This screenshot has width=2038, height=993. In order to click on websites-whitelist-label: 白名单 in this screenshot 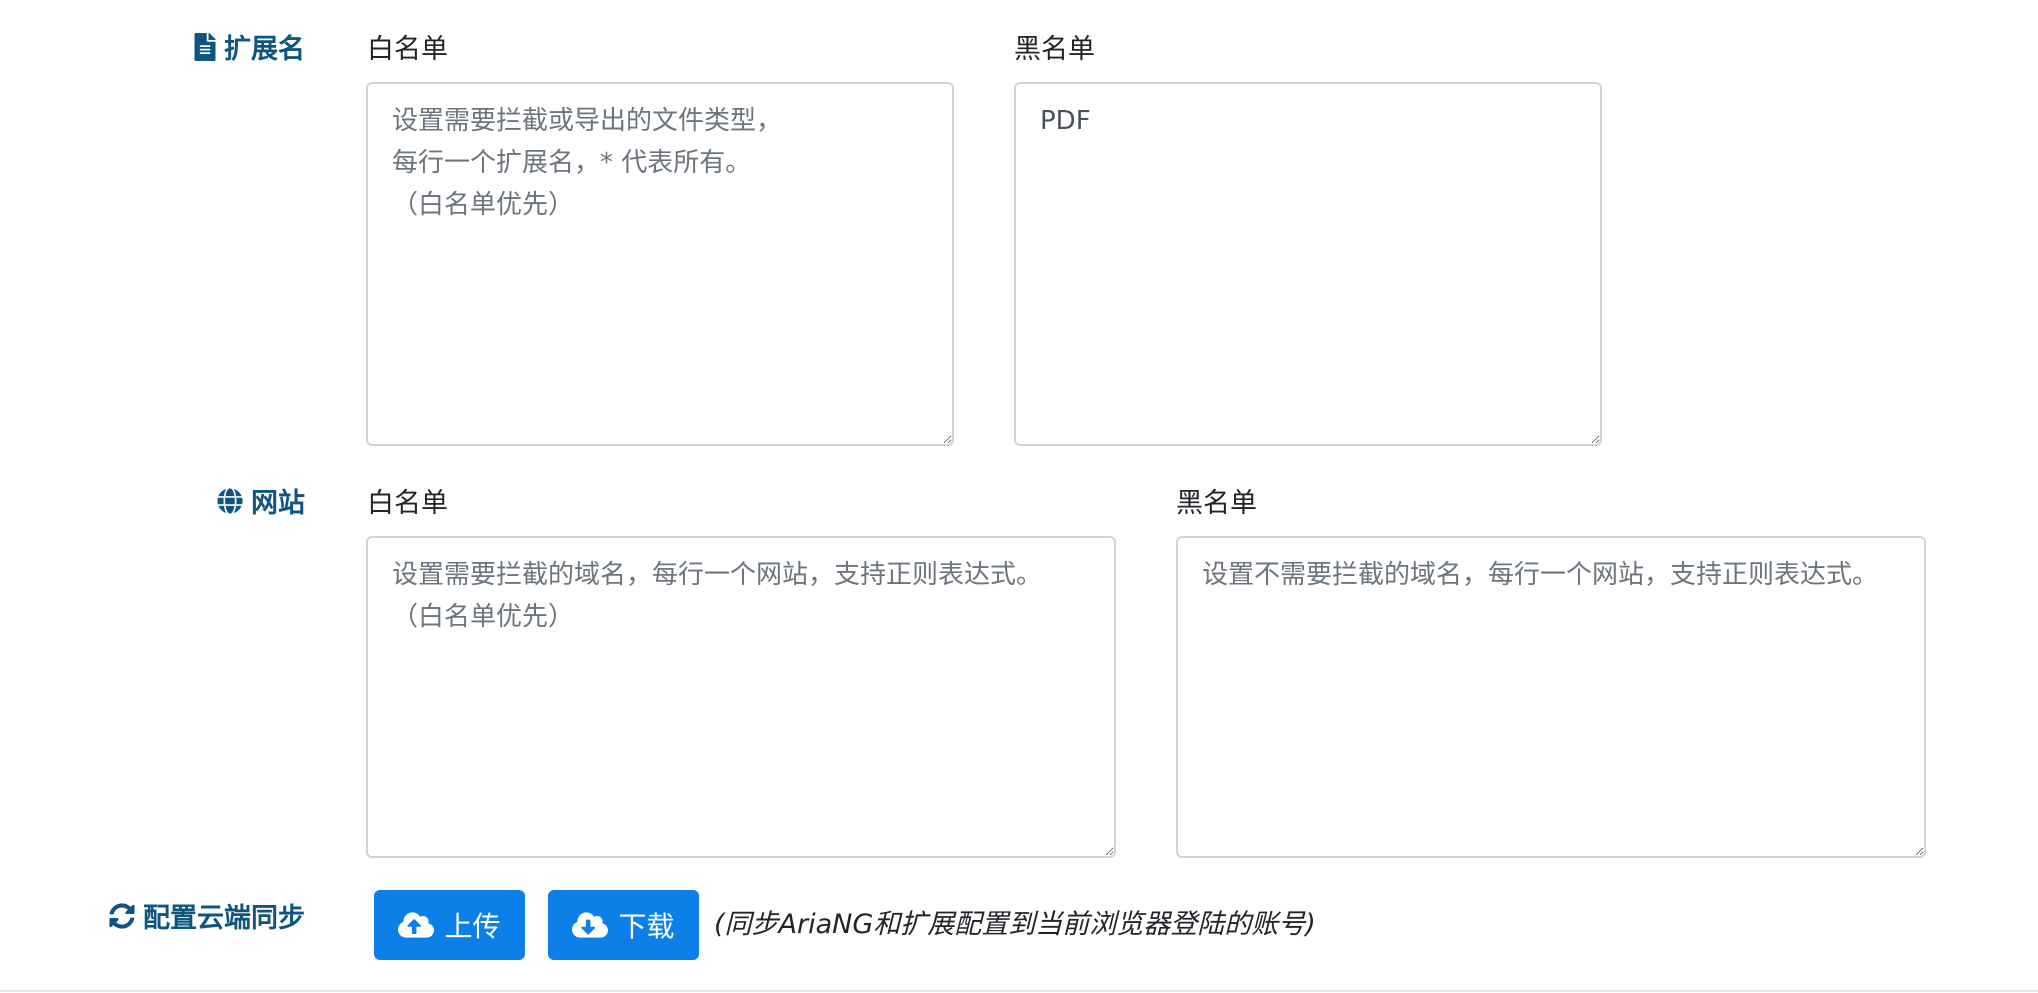, I will do `click(407, 503)`.